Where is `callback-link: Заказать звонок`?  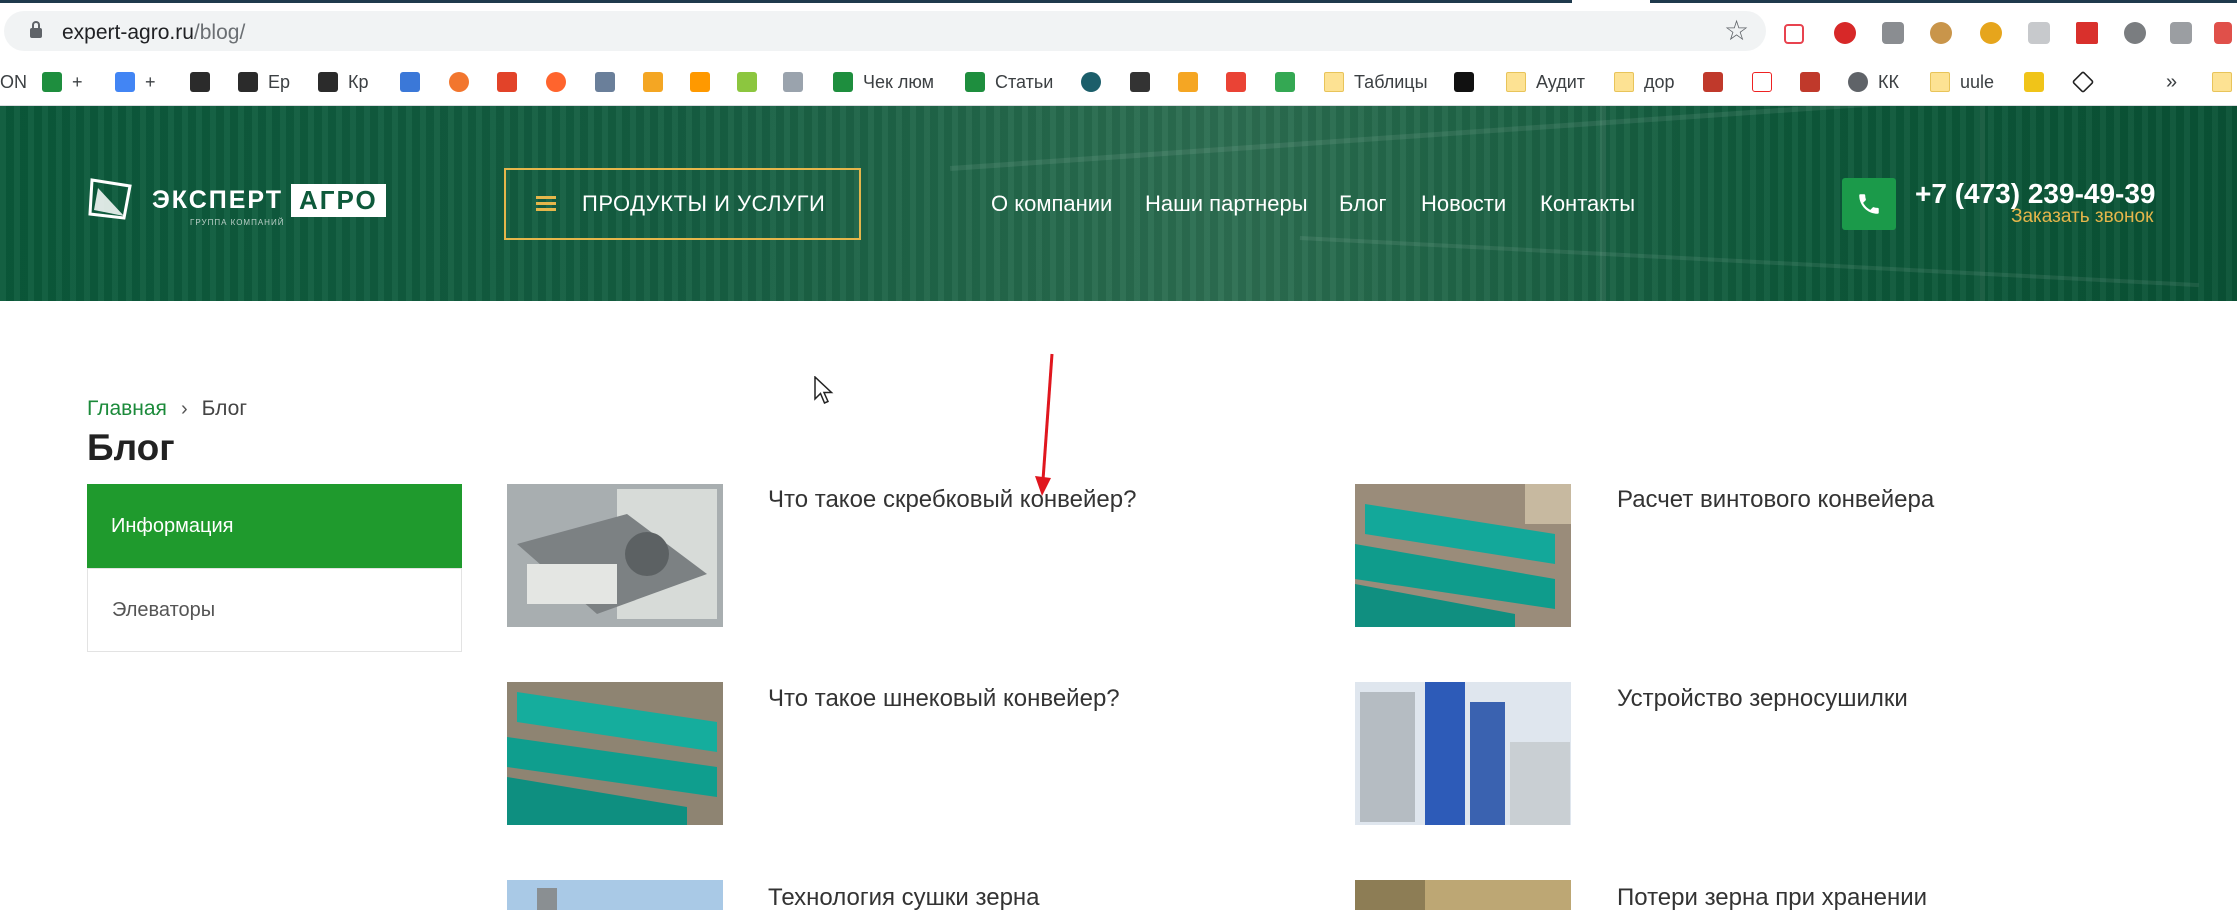
callback-link: Заказать звонок is located at coordinates (2082, 217).